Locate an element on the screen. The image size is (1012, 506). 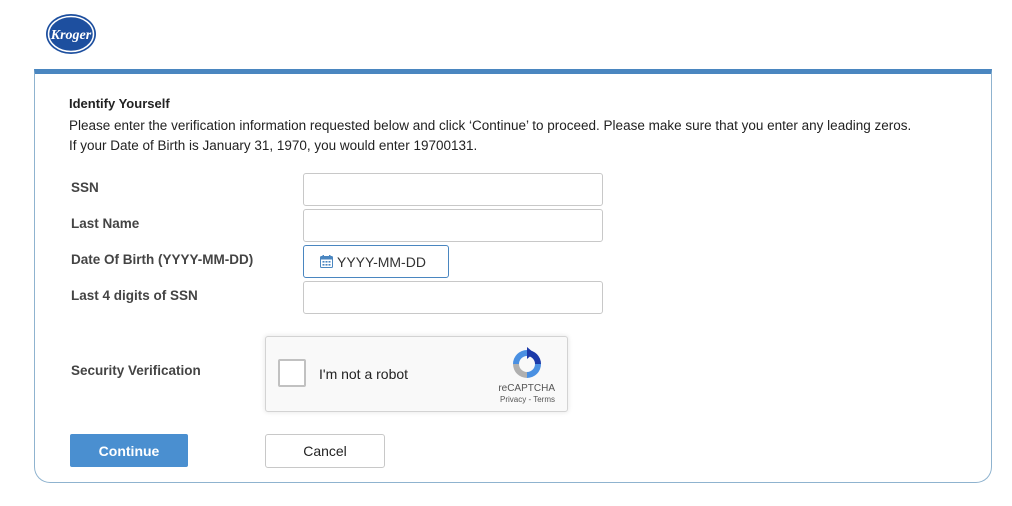
last4-input is located at coordinates (453, 297).